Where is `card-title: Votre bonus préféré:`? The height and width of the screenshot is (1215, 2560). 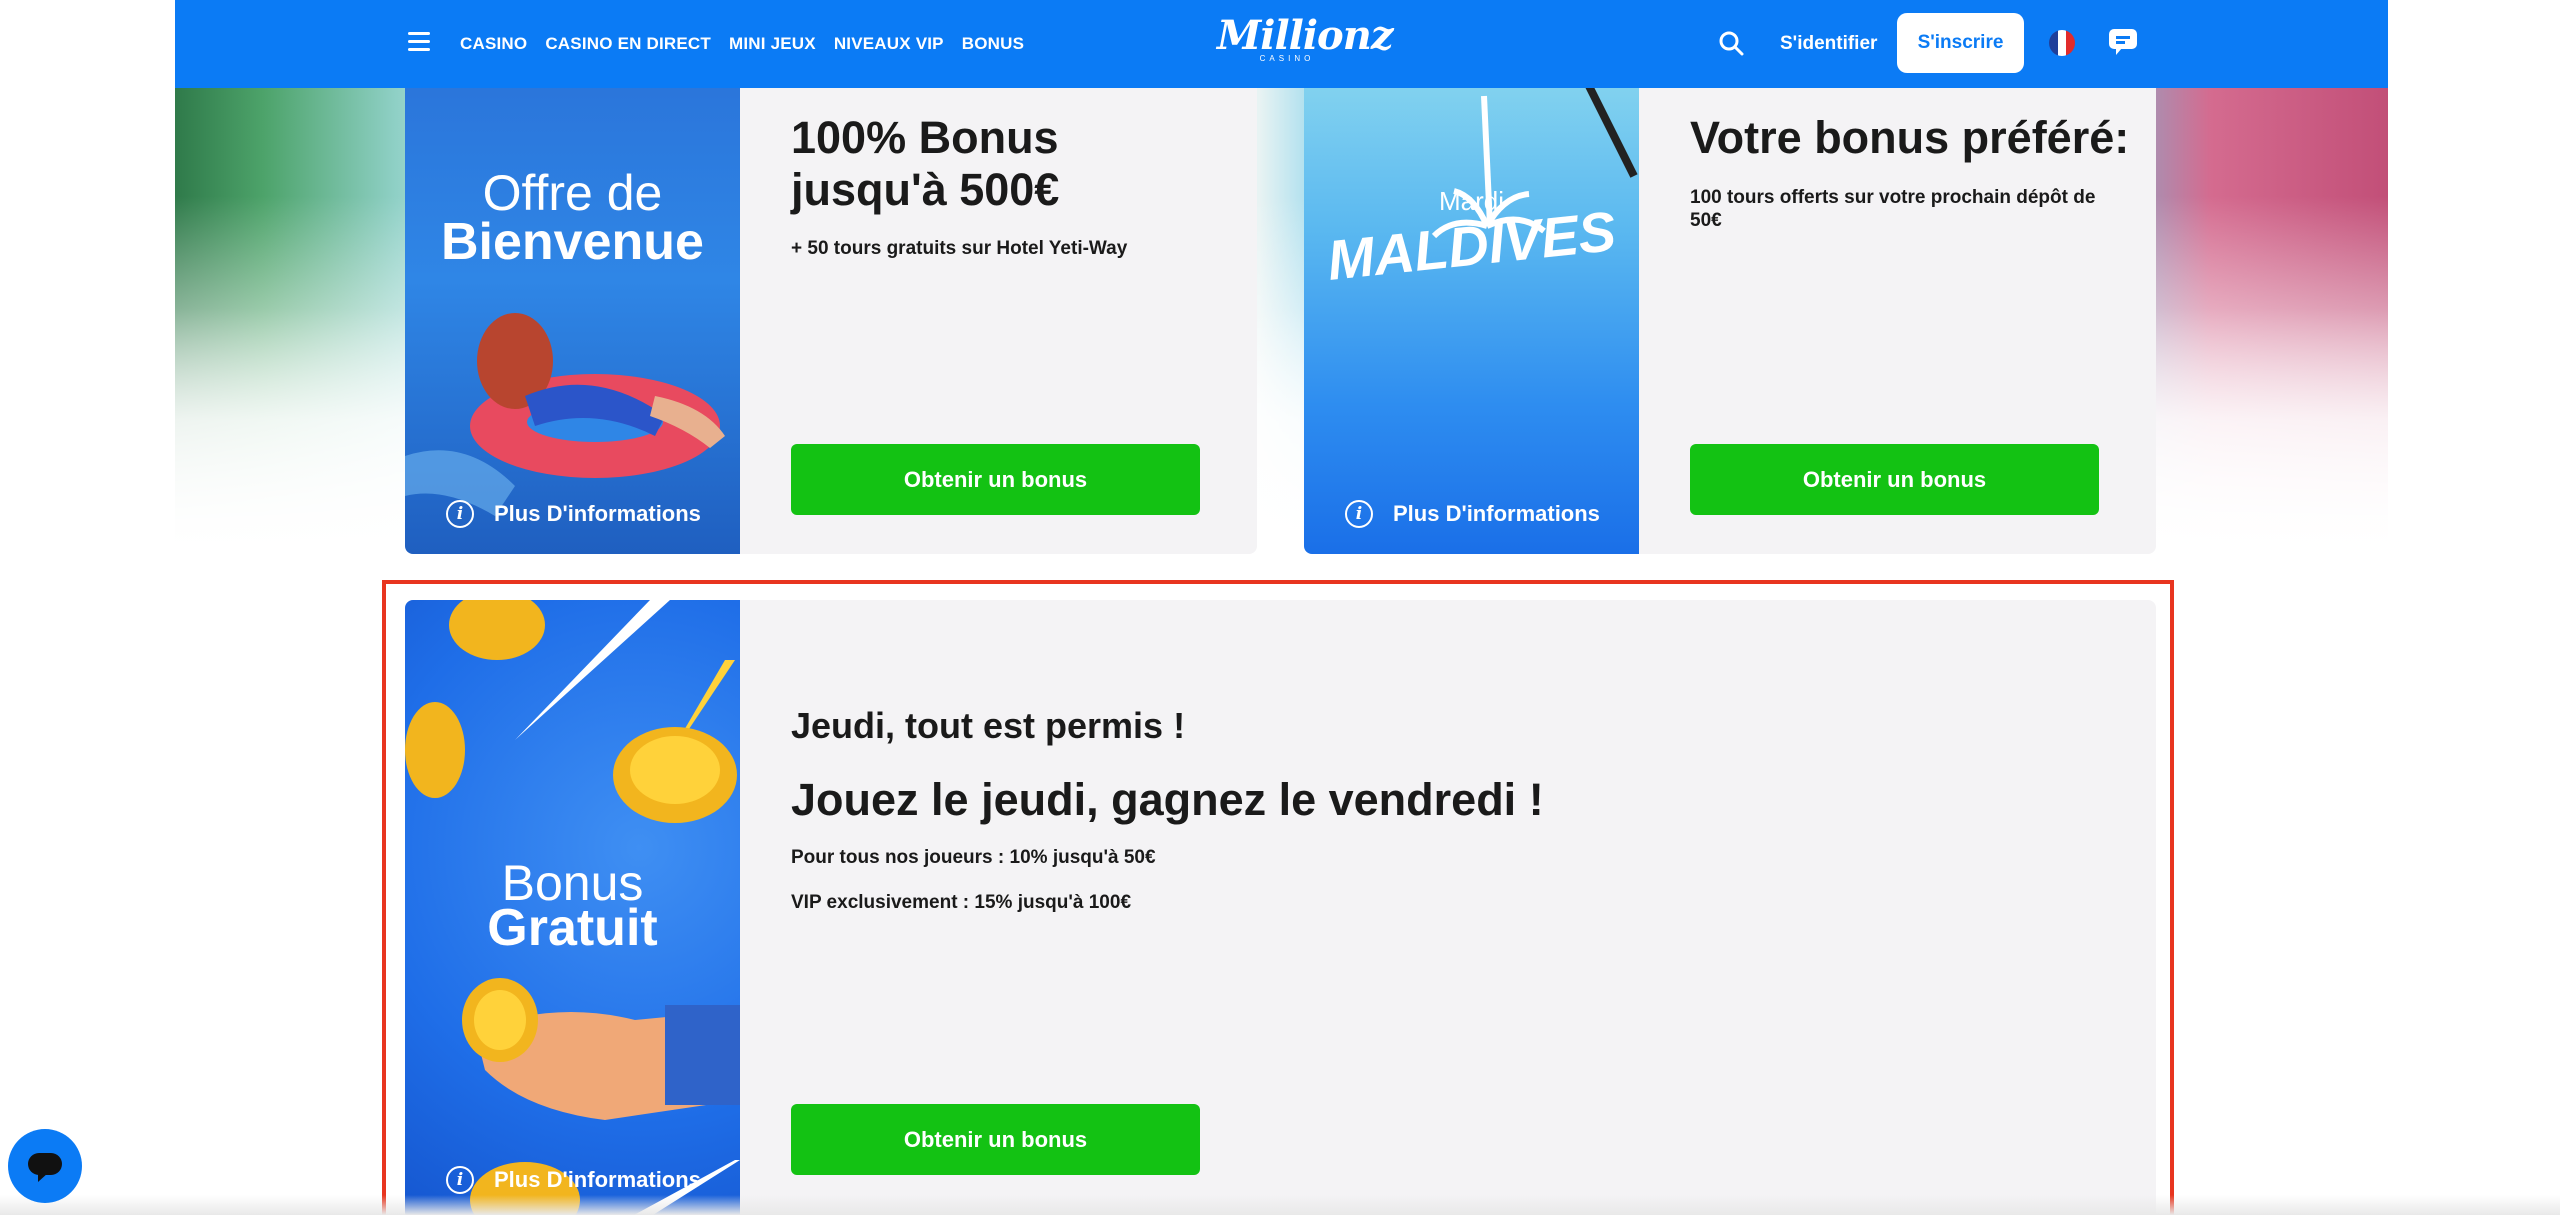 card-title: Votre bonus préféré: is located at coordinates (1910, 137).